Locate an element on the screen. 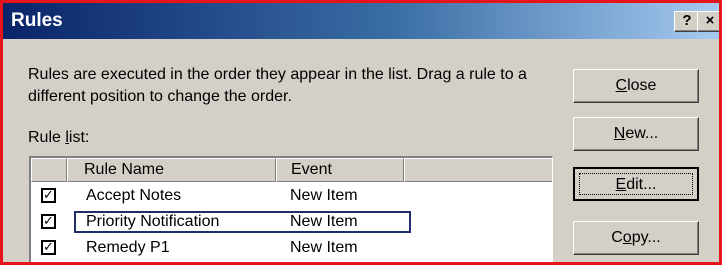  column-header-event: Event is located at coordinates (340, 170).